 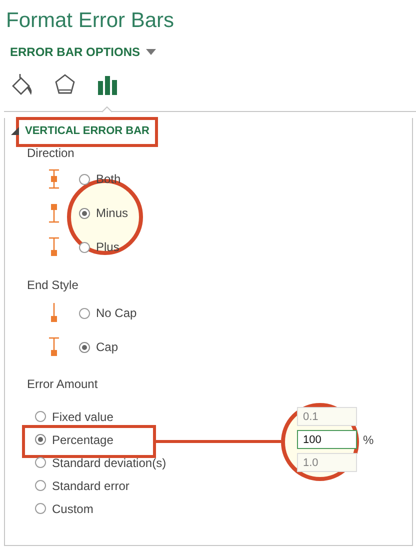 I want to click on paint-bucket-icon, so click(x=22, y=84).